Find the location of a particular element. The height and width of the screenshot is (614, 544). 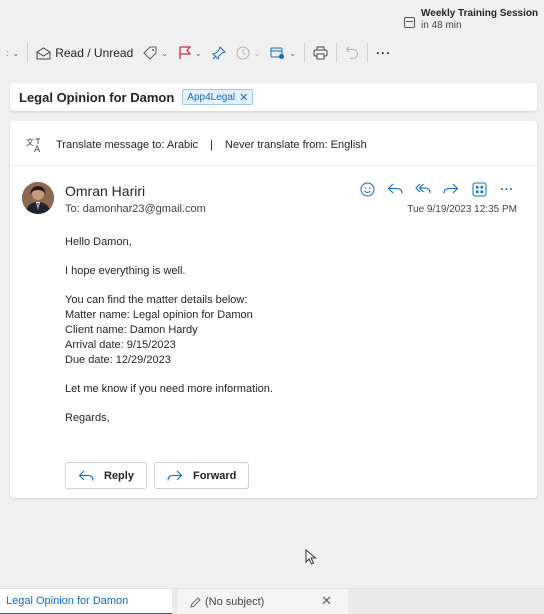

envelope-open-icon is located at coordinates (43, 52).